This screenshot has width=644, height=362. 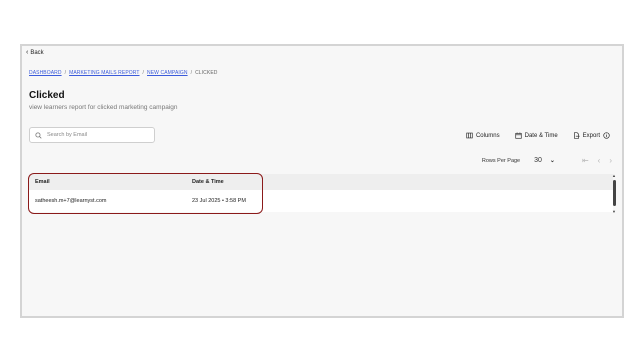 I want to click on toolbar: Columns Date & Time Export, so click(x=538, y=135).